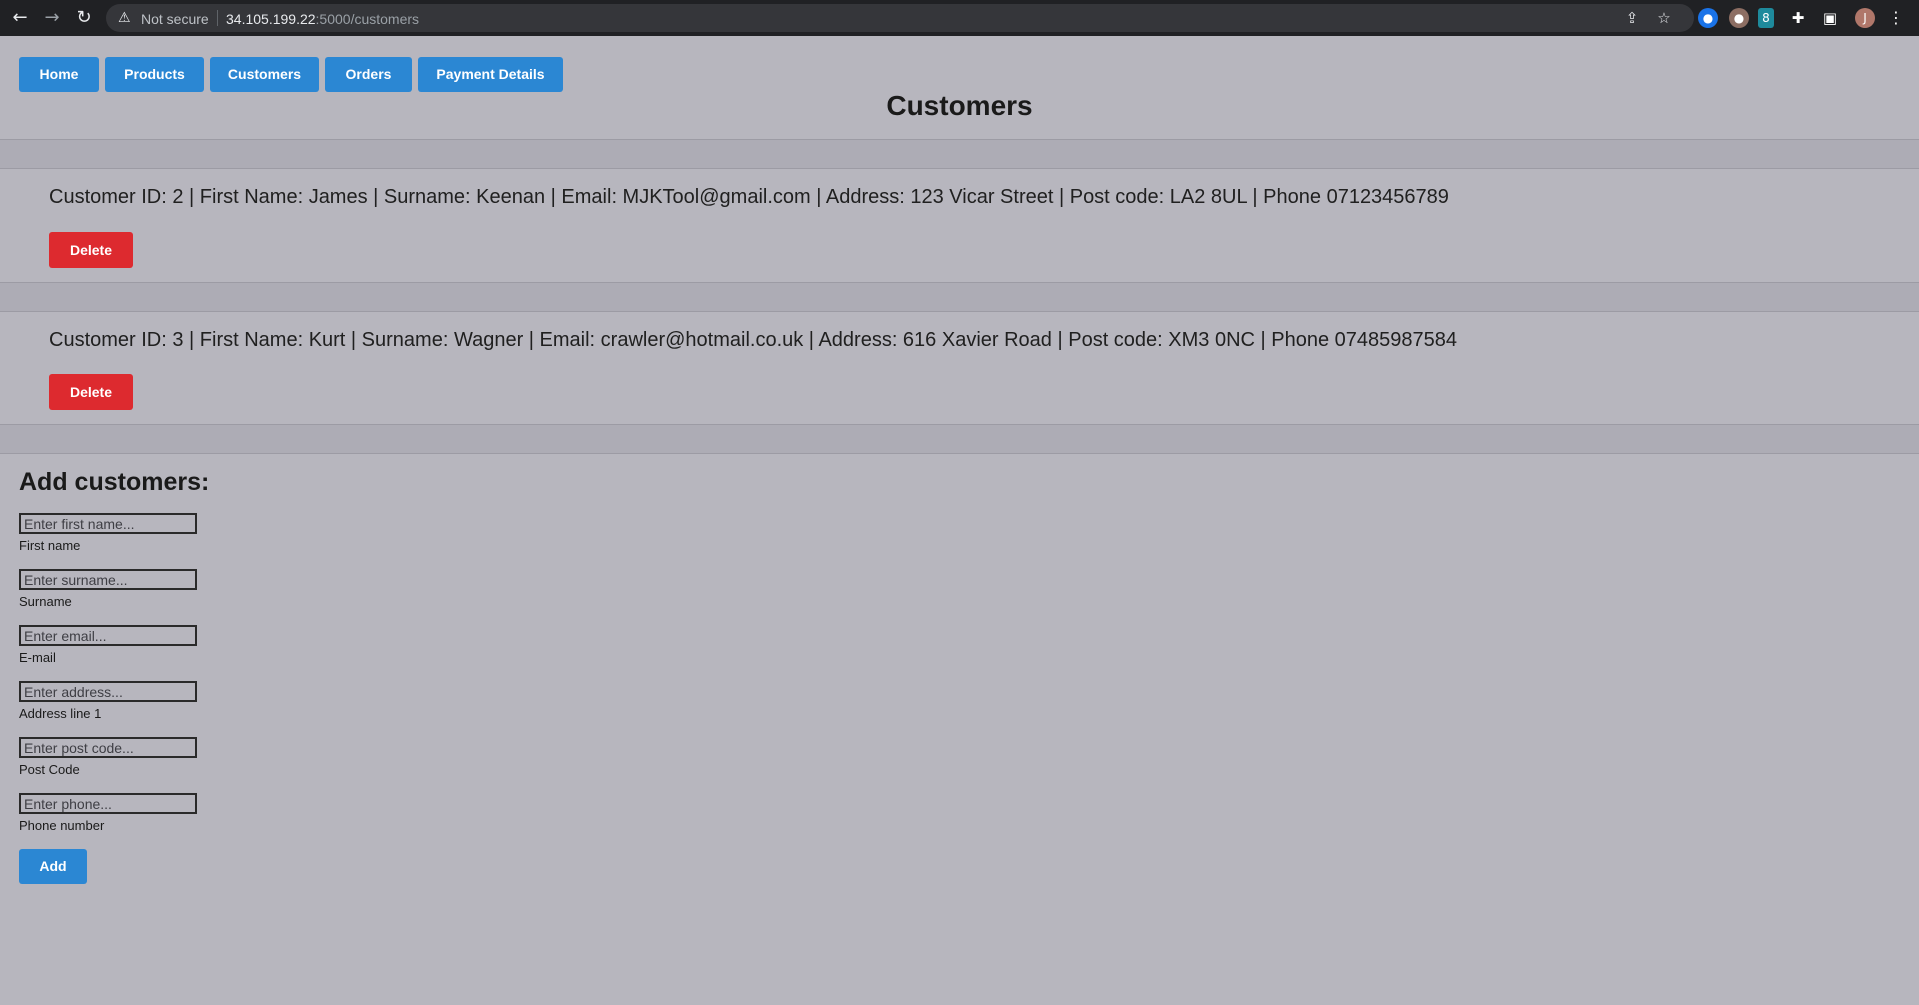  What do you see at coordinates (368, 74) in the screenshot?
I see `nav-orders-button: Orders` at bounding box center [368, 74].